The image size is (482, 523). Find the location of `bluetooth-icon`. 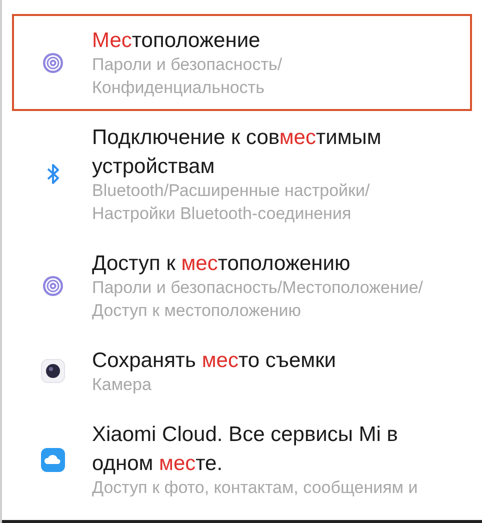

bluetooth-icon is located at coordinates (53, 174).